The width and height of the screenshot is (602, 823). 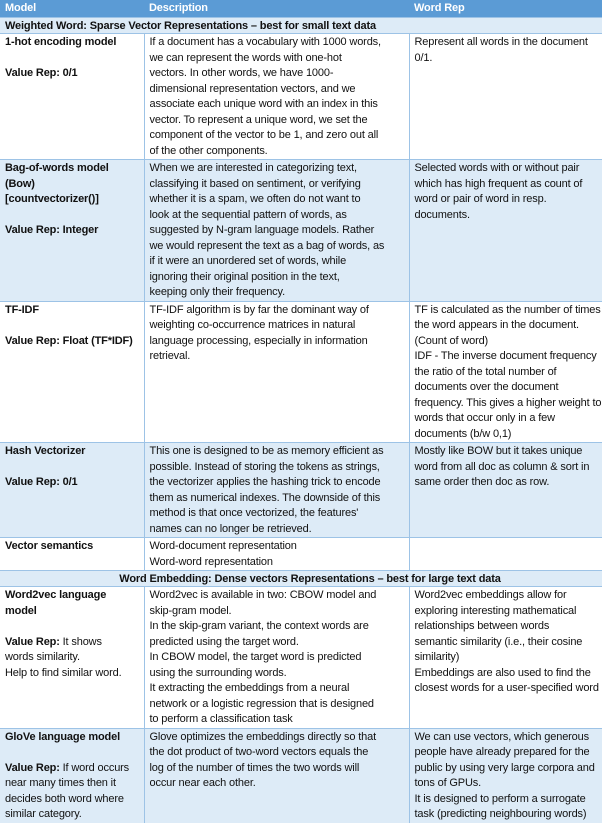 I want to click on value-rep-label: Value Rep: Float (TF*IDF), so click(x=69, y=340).